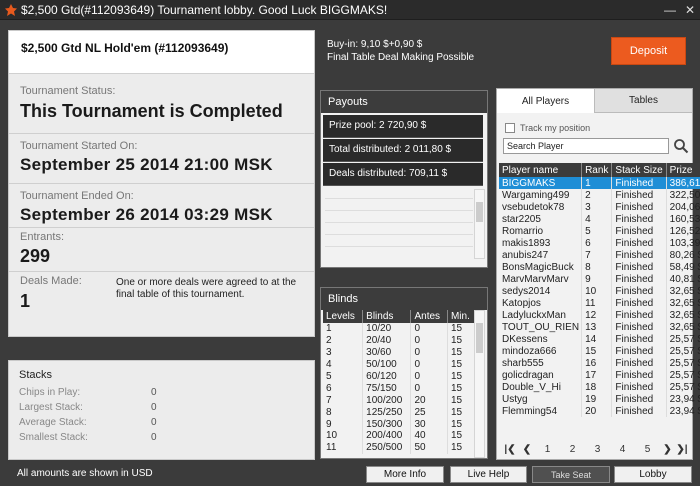 The height and width of the screenshot is (486, 700). I want to click on player-cell: golicdragan, so click(541, 375).